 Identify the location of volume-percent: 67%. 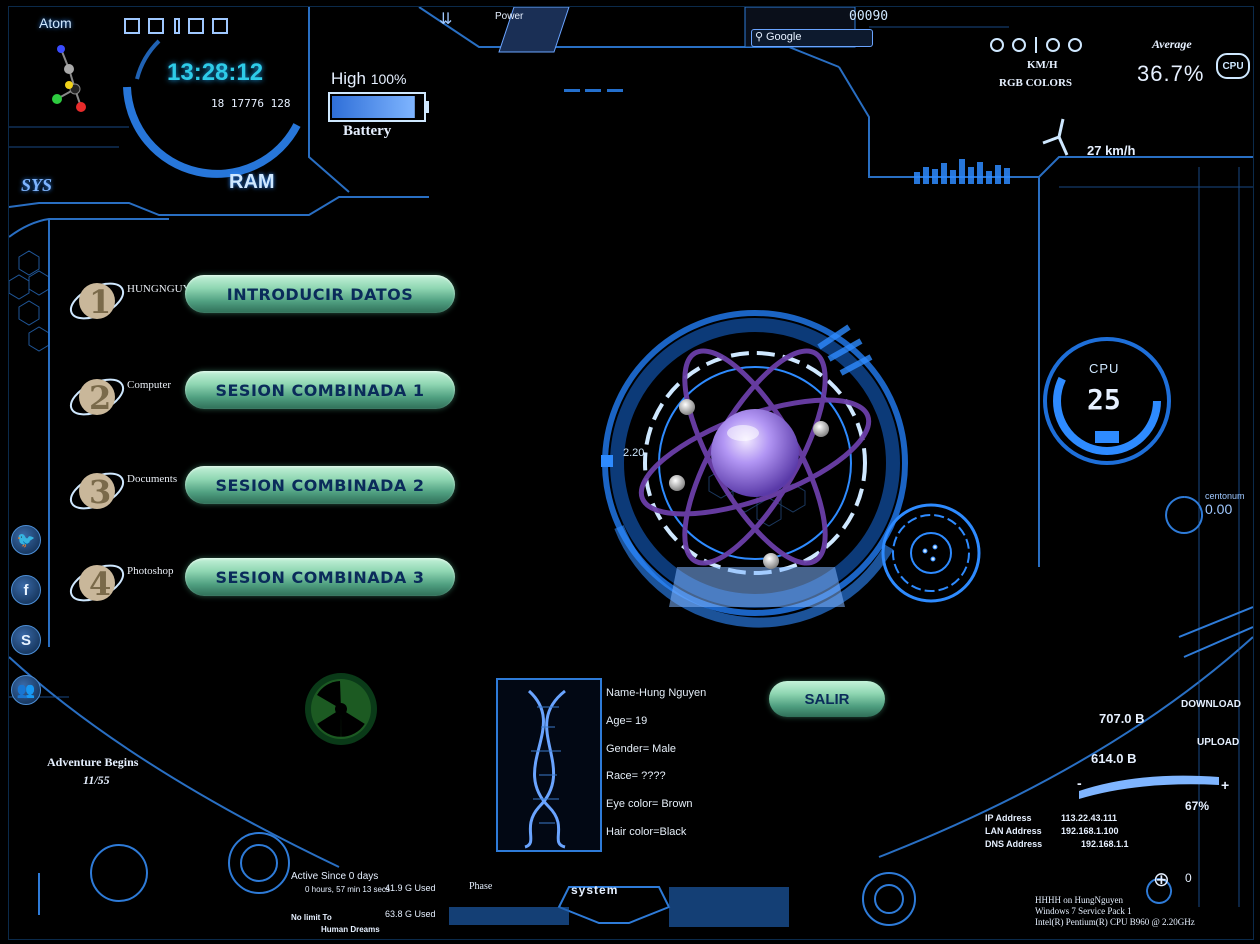
(1197, 806).